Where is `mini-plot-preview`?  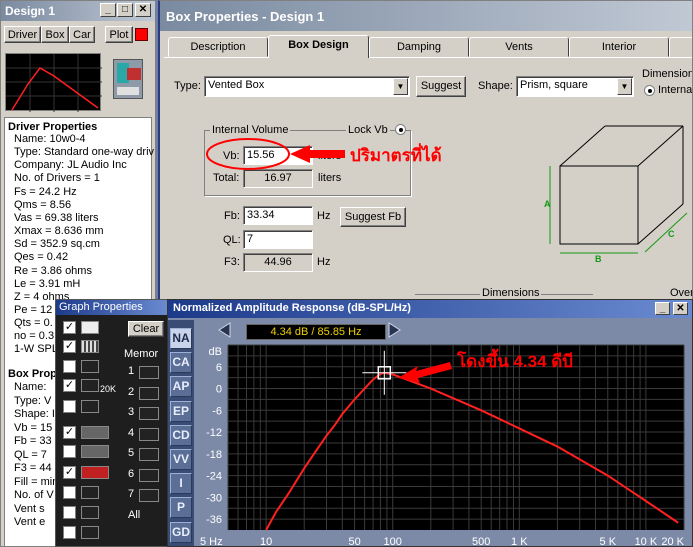 mini-plot-preview is located at coordinates (53, 82).